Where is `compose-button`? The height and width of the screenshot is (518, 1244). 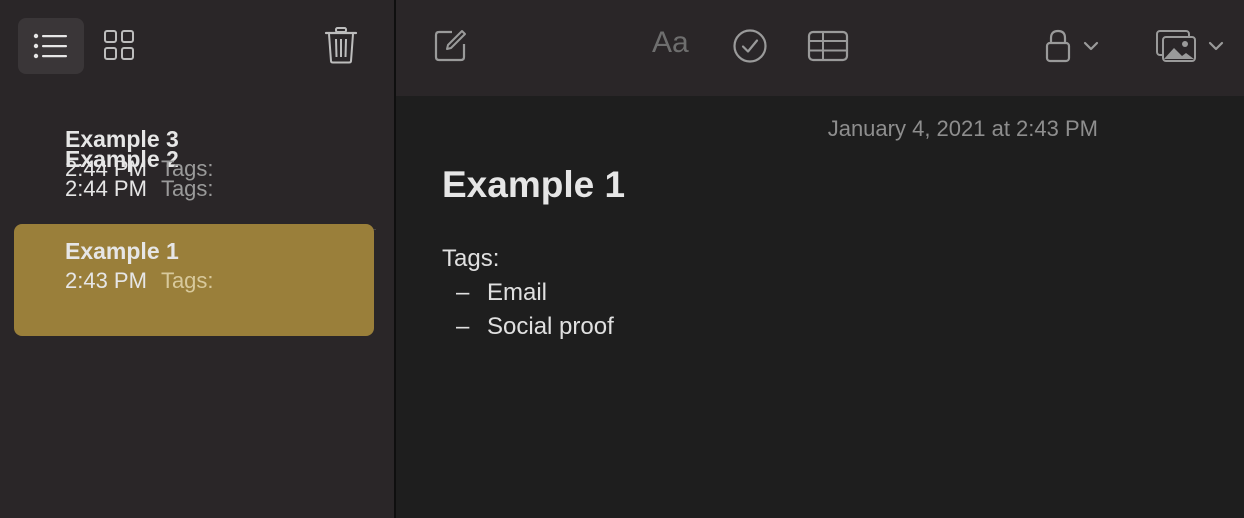 compose-button is located at coordinates (450, 46).